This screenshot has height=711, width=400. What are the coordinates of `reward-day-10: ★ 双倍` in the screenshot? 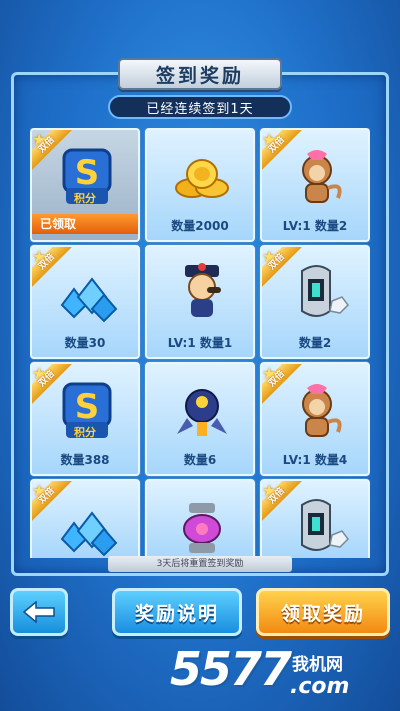 It's located at (85, 518).